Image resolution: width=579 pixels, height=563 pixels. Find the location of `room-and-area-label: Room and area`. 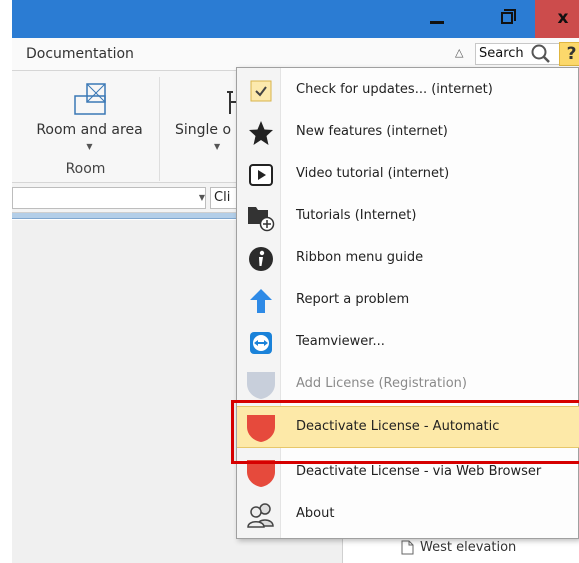

room-and-area-label: Room and area is located at coordinates (89, 130).